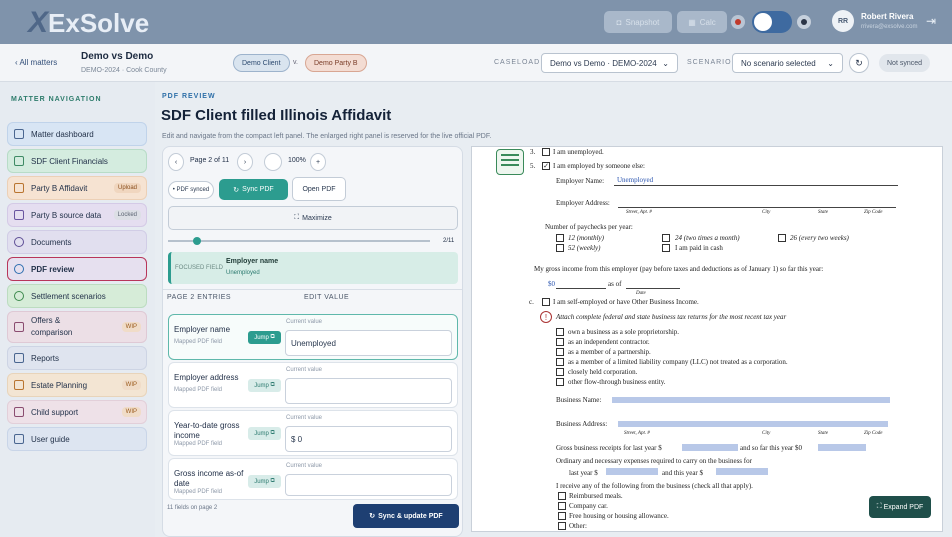 This screenshot has height=537, width=952. What do you see at coordinates (819, 238) in the screenshot?
I see `p26-label: 26 (every two weeks)` at bounding box center [819, 238].